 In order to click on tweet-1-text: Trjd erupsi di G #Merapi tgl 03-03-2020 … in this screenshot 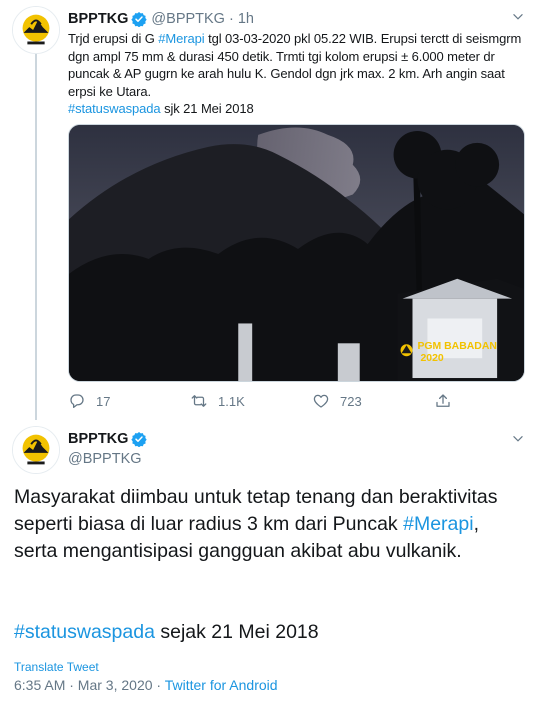, I will do `click(299, 74)`.